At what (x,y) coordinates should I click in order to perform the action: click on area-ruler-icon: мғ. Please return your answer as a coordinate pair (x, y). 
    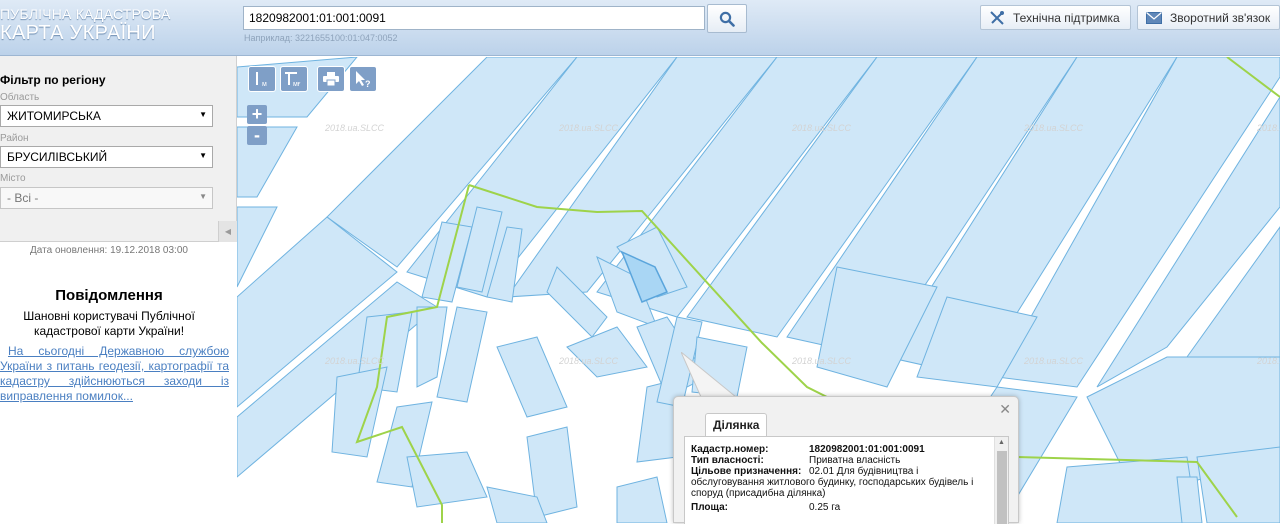
    Looking at the image, I should click on (293, 80).